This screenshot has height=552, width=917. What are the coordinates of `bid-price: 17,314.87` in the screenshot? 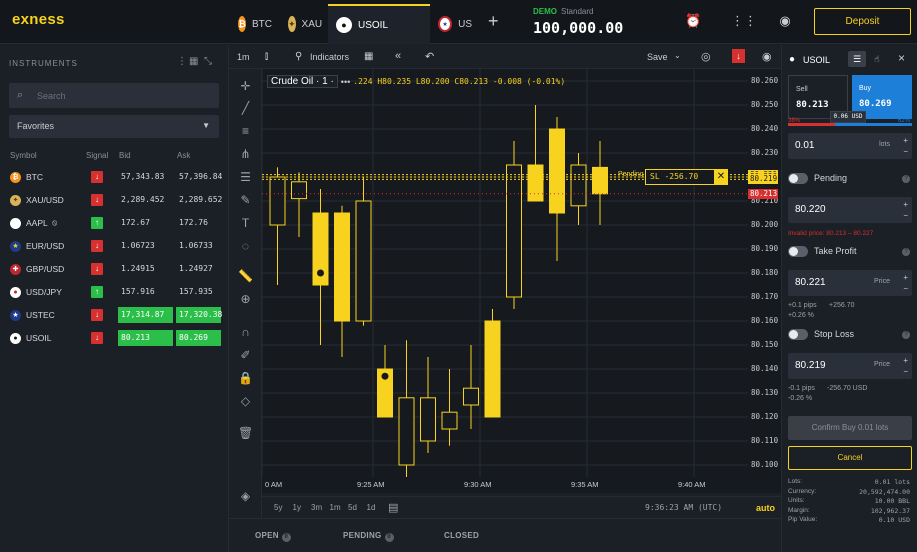 It's located at (145, 315).